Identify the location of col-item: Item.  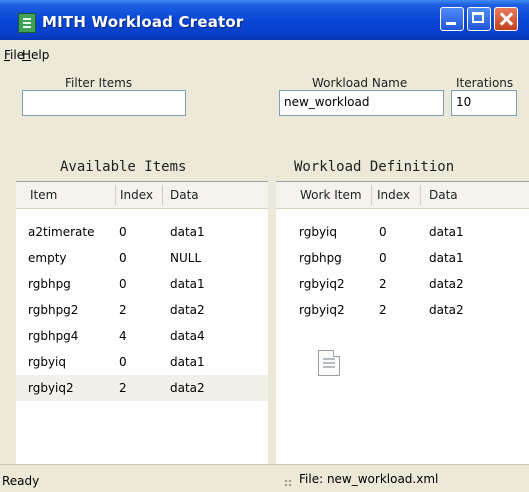
(43, 195).